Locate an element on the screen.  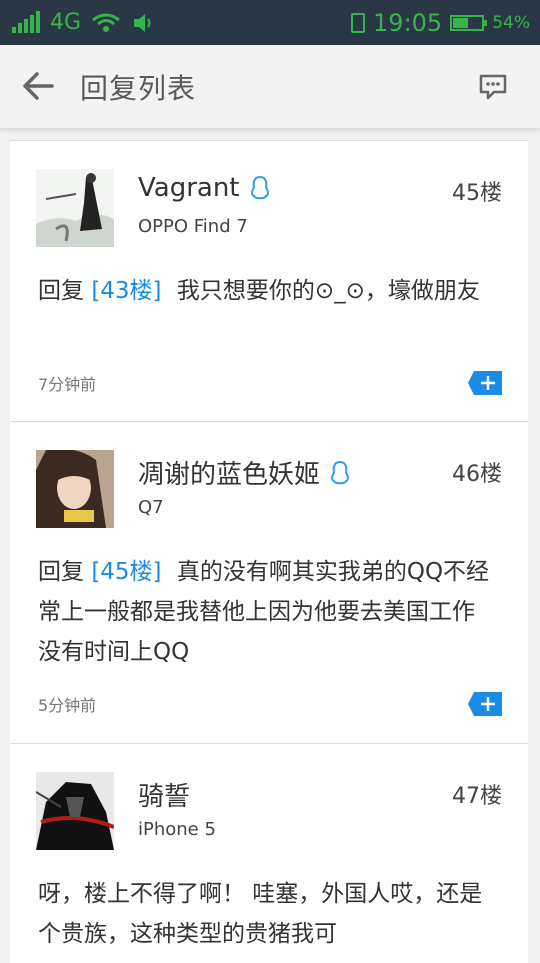
wifi-icon is located at coordinates (106, 22).